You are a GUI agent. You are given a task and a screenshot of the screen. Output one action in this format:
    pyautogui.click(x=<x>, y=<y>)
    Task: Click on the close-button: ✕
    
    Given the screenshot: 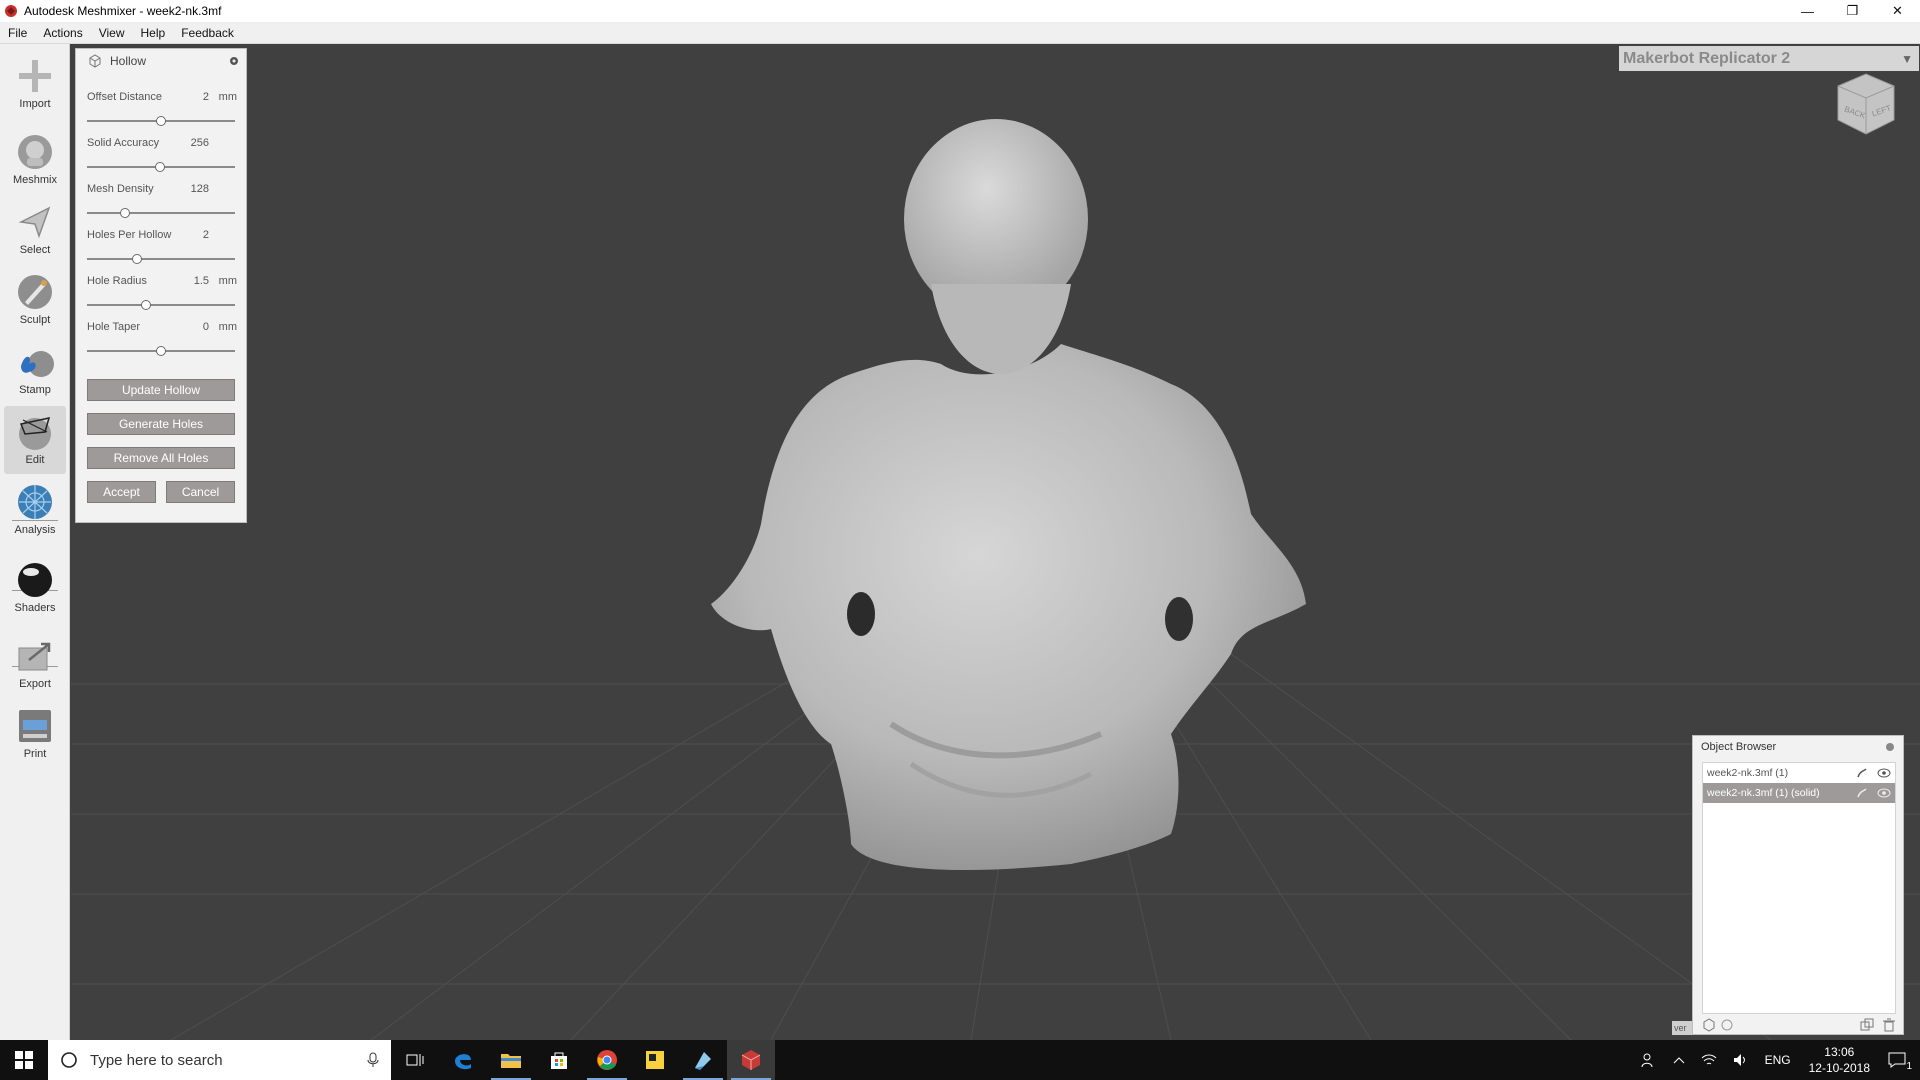 What is the action you would take?
    pyautogui.click(x=1897, y=11)
    